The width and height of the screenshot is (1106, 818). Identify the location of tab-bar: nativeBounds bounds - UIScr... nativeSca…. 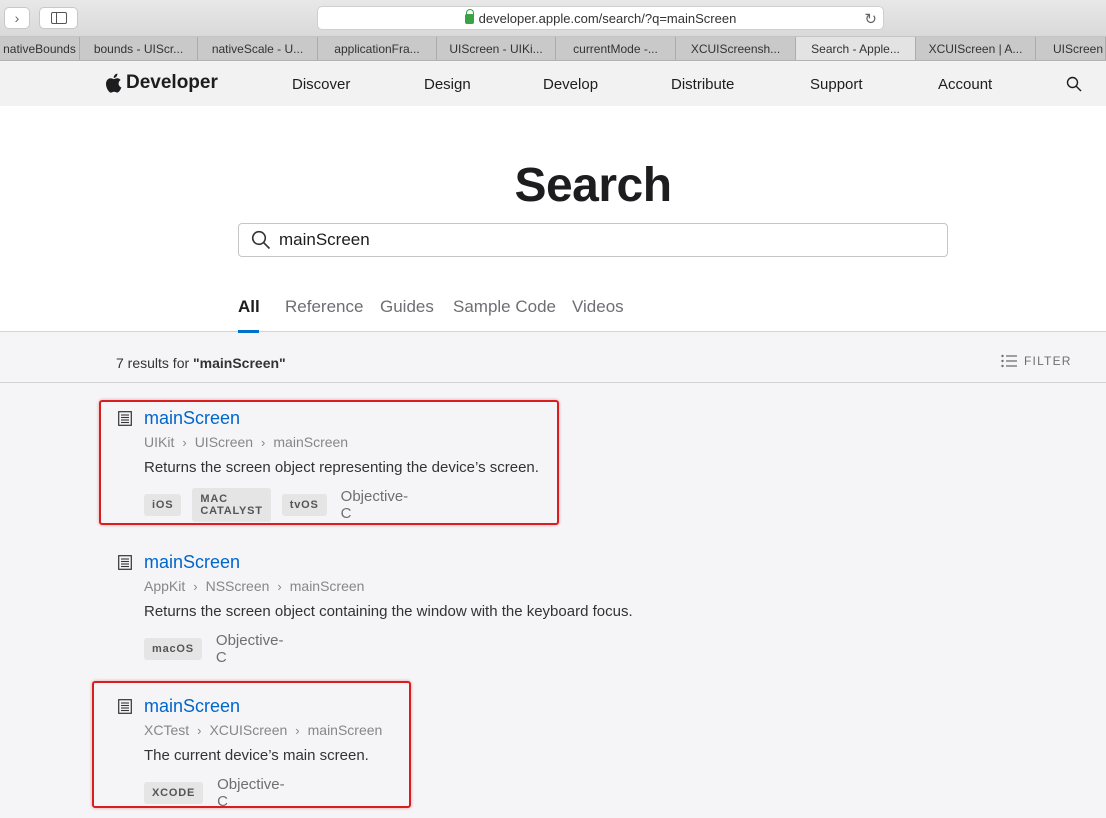
(553, 49).